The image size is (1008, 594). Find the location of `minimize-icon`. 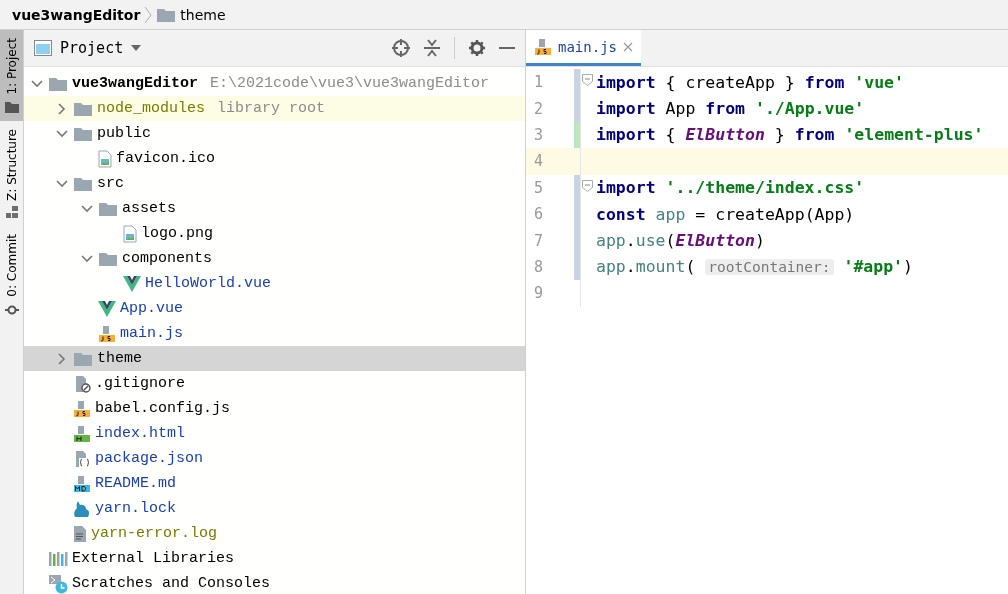

minimize-icon is located at coordinates (507, 48).